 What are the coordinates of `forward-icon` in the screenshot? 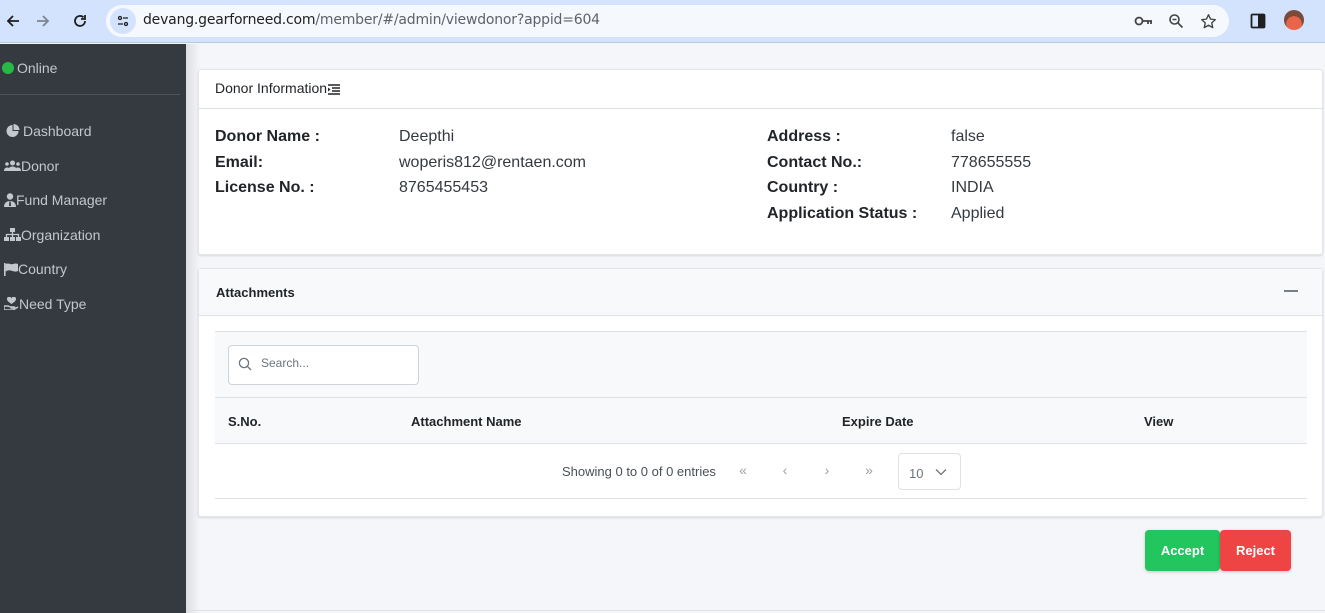 It's located at (43, 21).